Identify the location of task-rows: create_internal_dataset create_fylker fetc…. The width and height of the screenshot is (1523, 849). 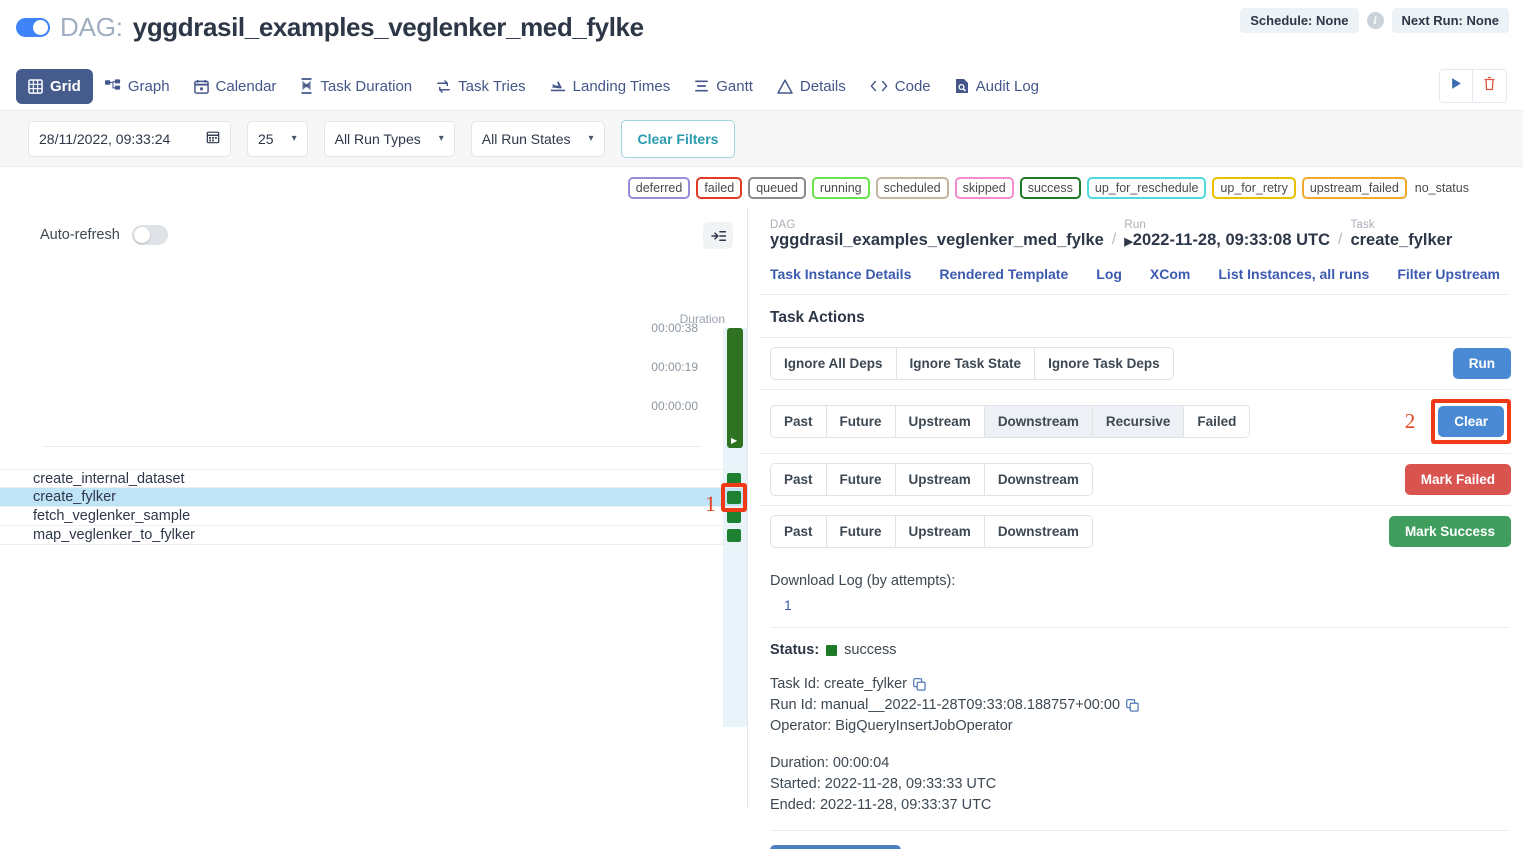
(374, 507).